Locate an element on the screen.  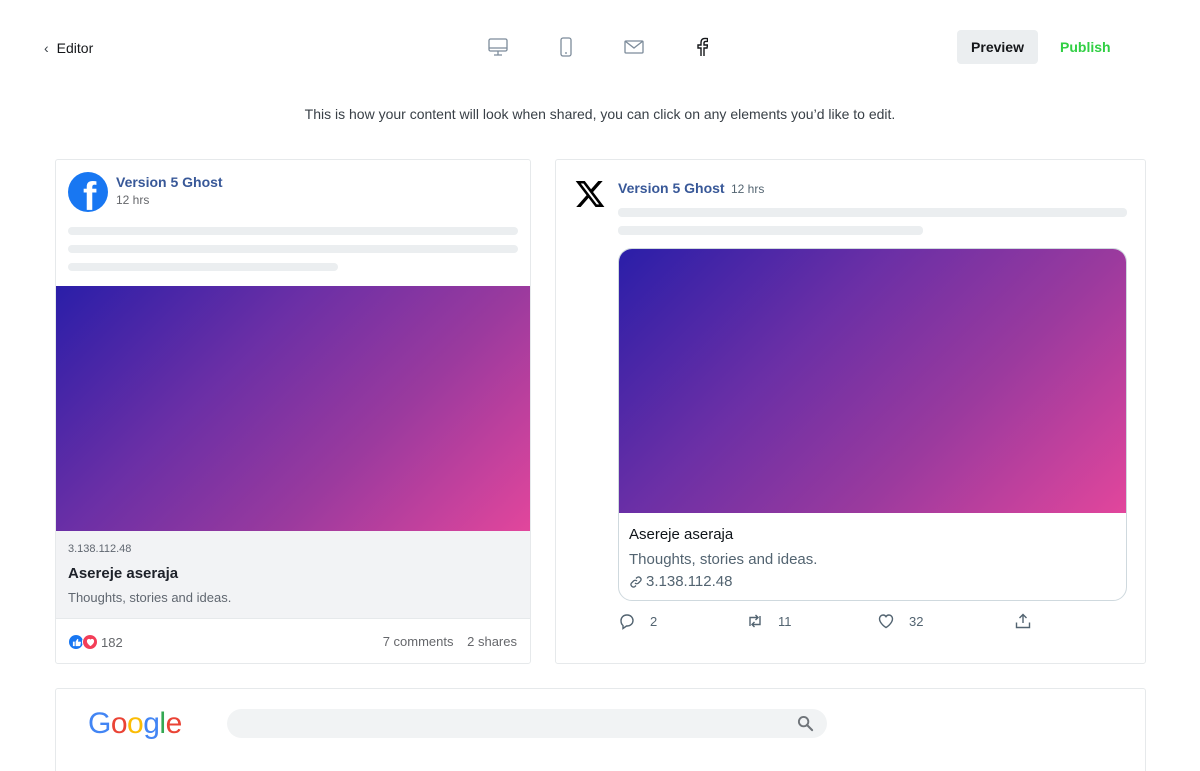
preview-mode-switcher is located at coordinates (614, 47).